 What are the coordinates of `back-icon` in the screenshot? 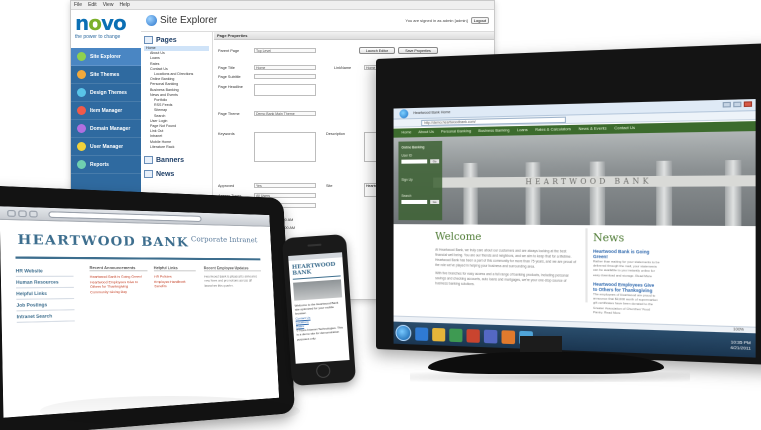 It's located at (11, 213).